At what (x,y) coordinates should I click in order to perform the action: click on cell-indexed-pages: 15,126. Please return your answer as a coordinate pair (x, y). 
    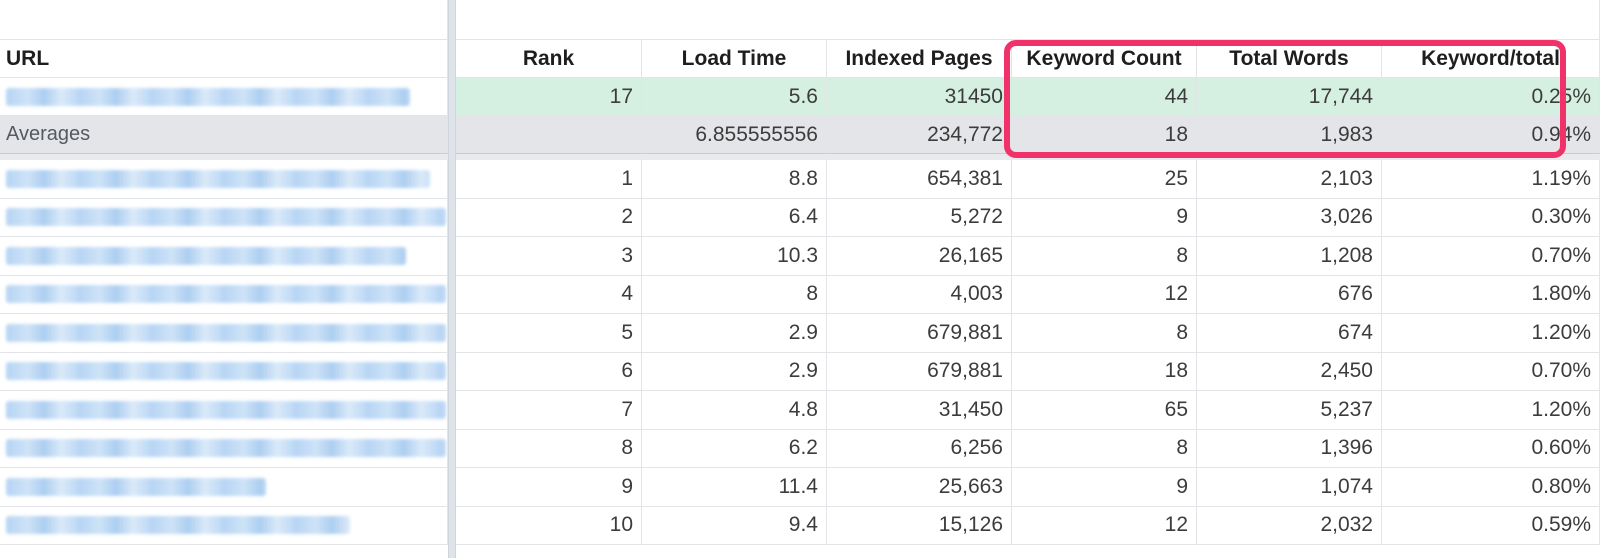
    Looking at the image, I should click on (919, 525).